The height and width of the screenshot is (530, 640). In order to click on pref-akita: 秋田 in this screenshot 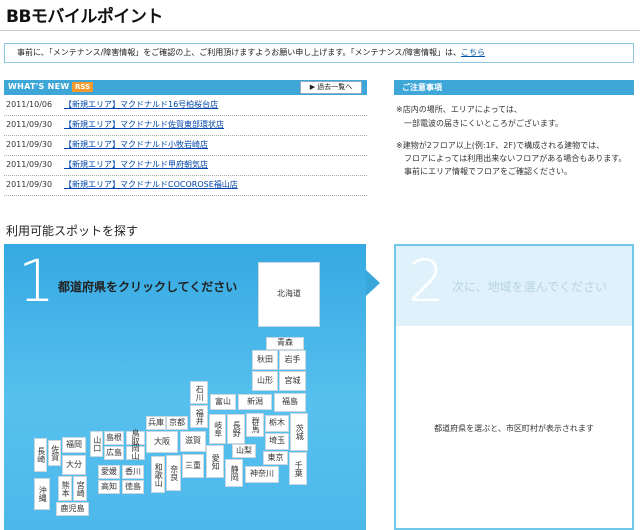, I will do `click(265, 360)`.